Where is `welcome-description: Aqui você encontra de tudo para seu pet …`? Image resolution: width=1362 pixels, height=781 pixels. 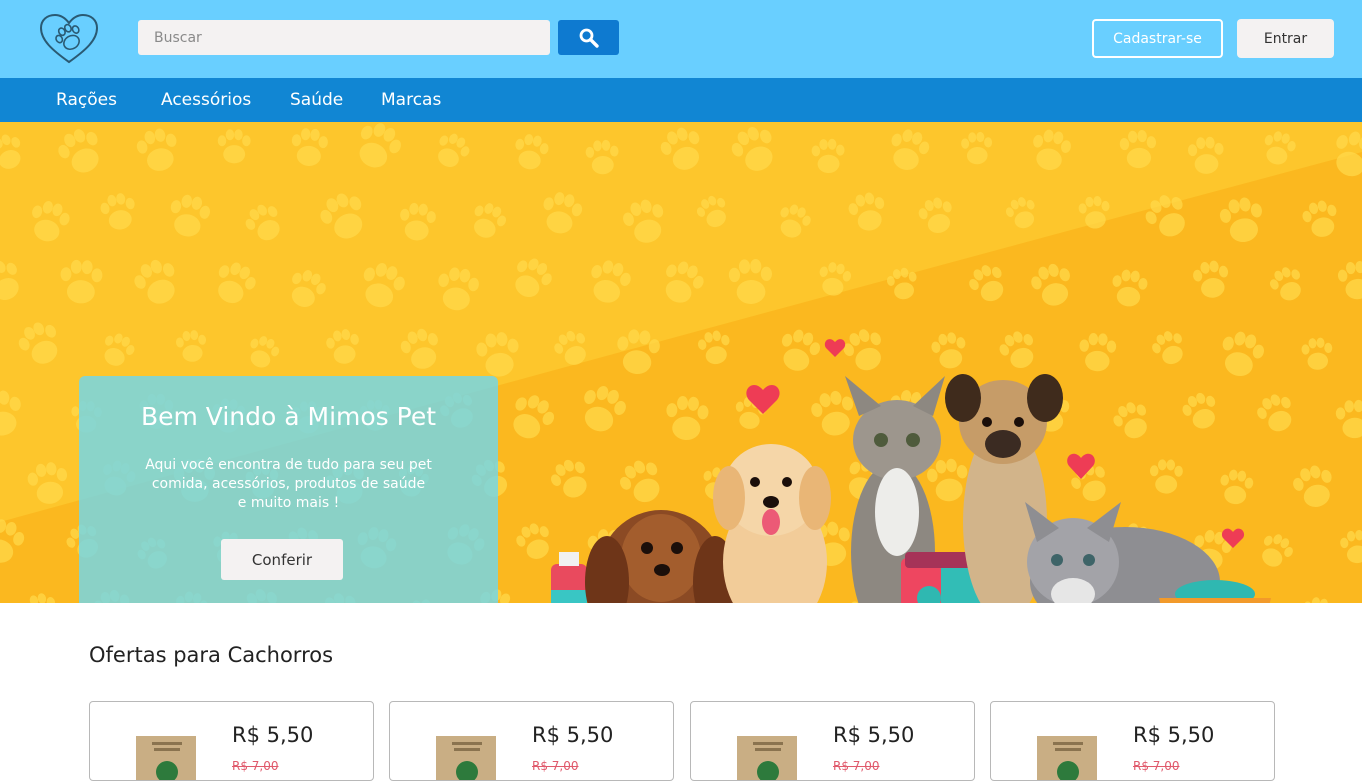
welcome-description: Aqui você encontra de tudo para seu pet … is located at coordinates (288, 484).